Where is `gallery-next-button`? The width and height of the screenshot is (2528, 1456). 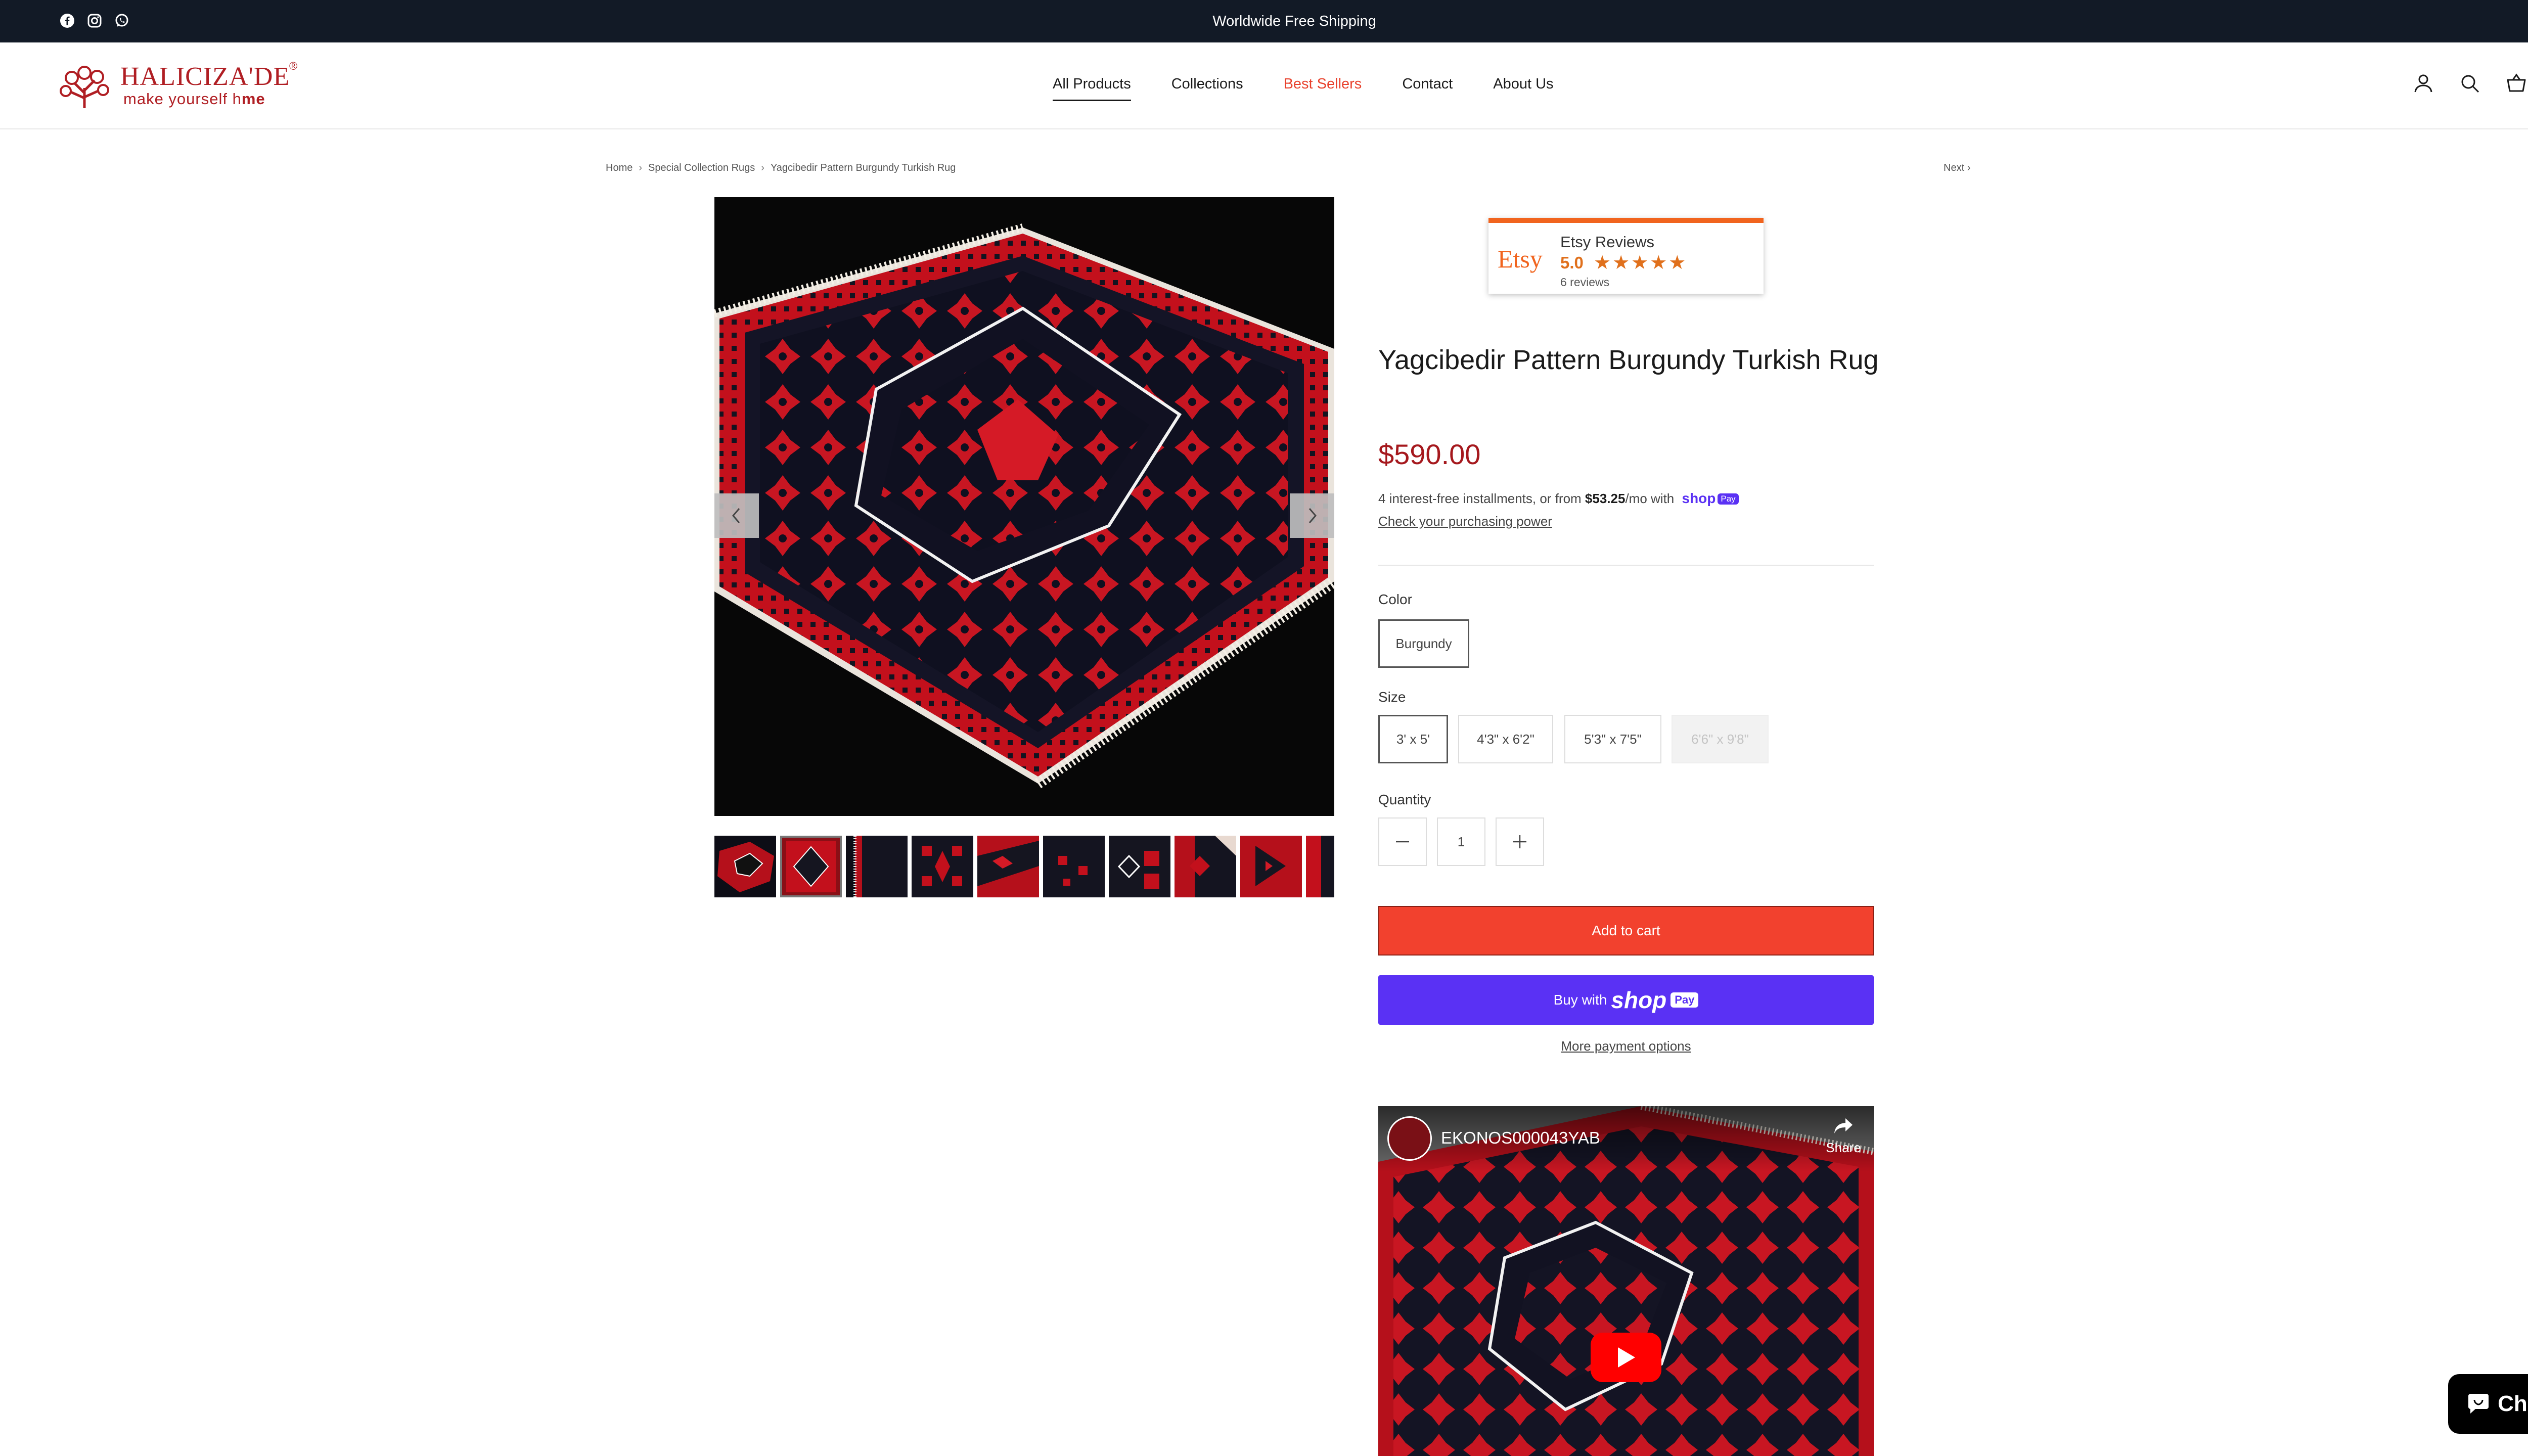
gallery-next-button is located at coordinates (1312, 515).